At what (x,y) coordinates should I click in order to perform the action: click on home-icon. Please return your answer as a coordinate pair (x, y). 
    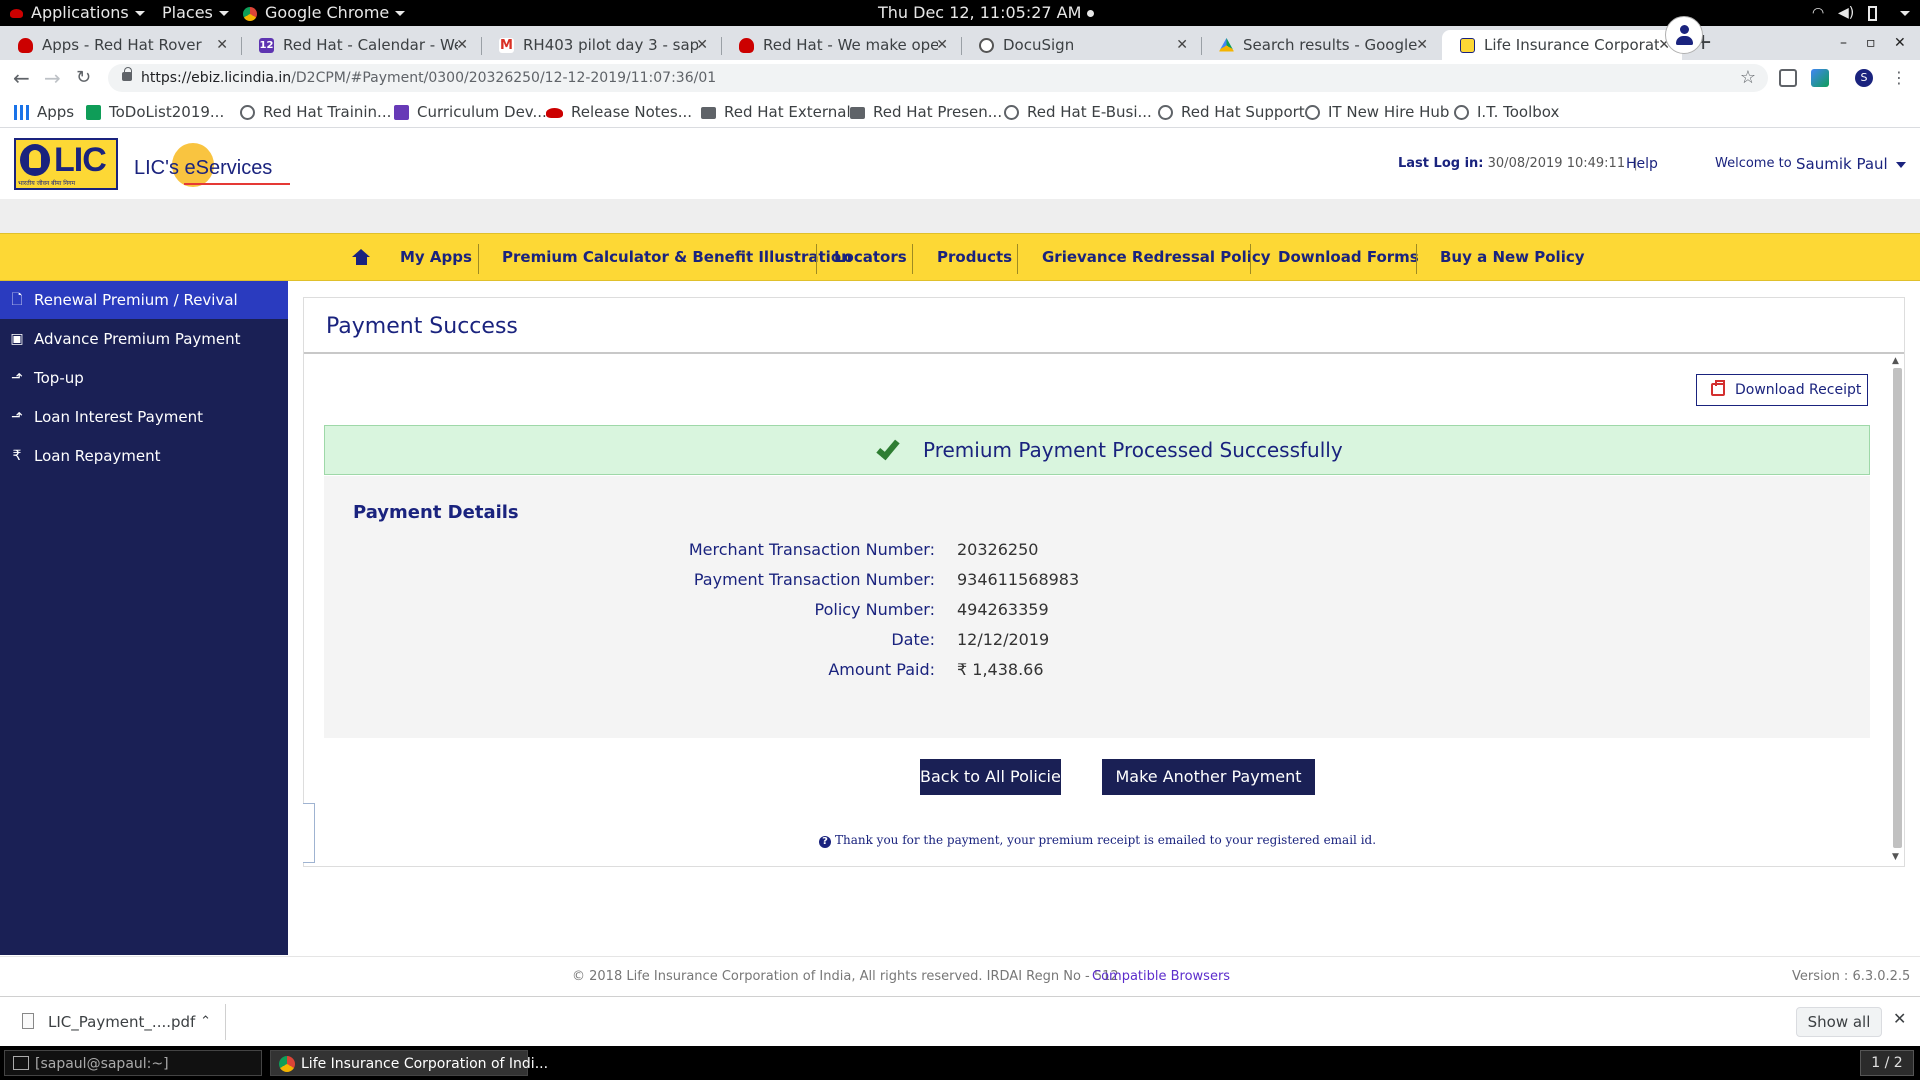
    Looking at the image, I should click on (361, 257).